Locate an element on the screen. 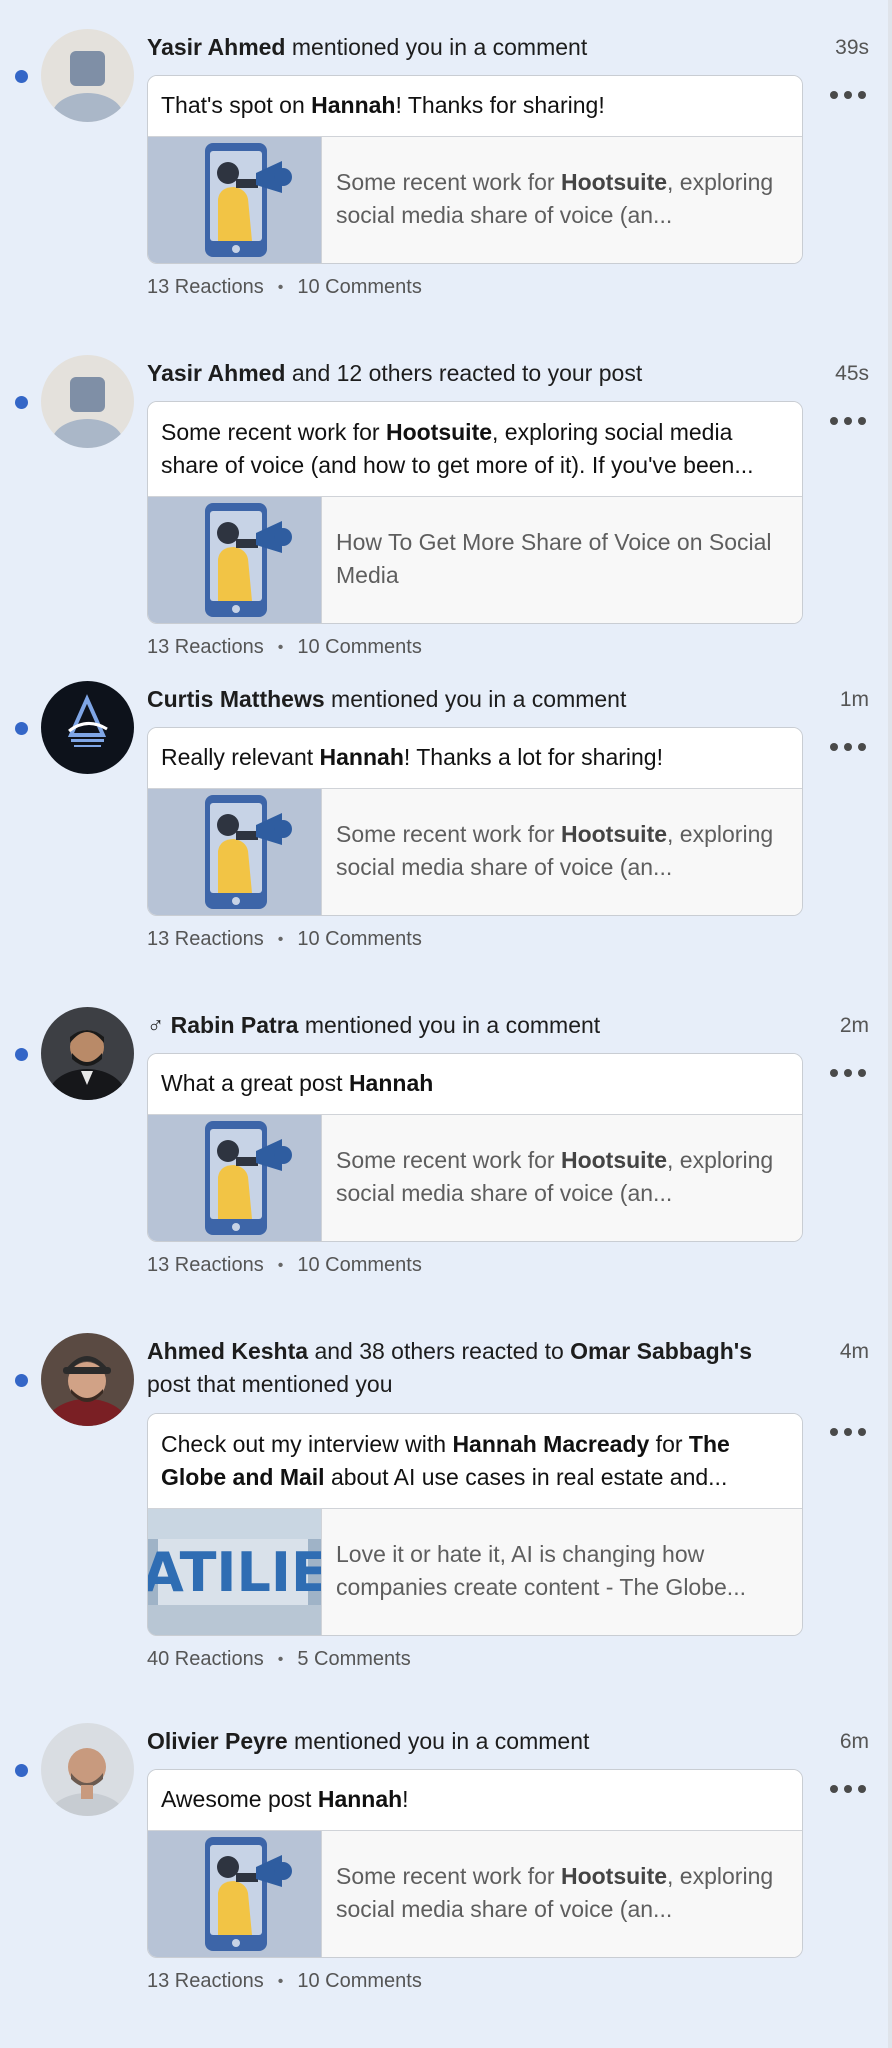 The image size is (892, 2048). timestamp: 45s is located at coordinates (852, 373).